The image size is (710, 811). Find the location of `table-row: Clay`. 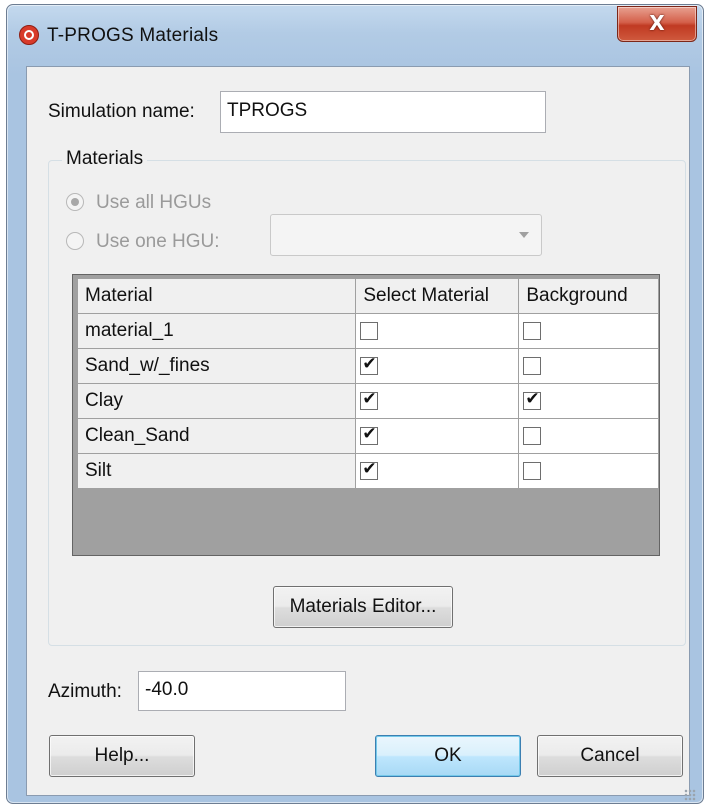

table-row: Clay is located at coordinates (367, 401).